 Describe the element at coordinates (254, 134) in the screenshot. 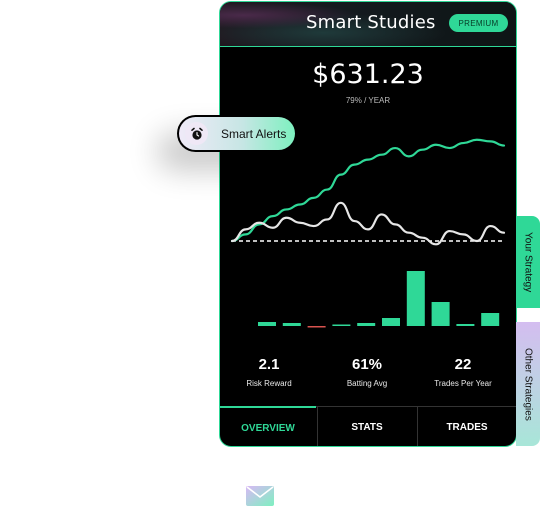

I see `smart-alerts-label: Smart Alerts` at that location.